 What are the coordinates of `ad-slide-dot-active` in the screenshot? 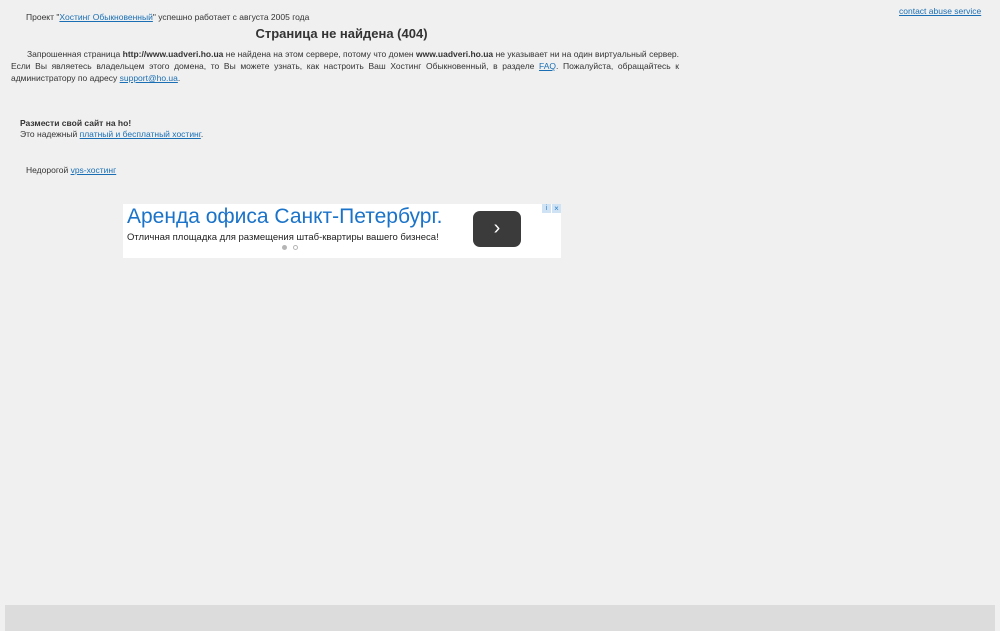 It's located at (284, 247).